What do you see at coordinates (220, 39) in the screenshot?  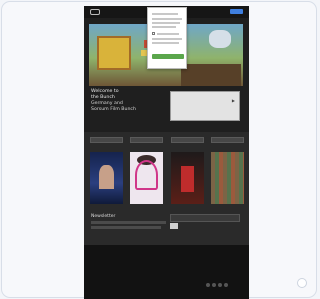 I see `hero-sky-object` at bounding box center [220, 39].